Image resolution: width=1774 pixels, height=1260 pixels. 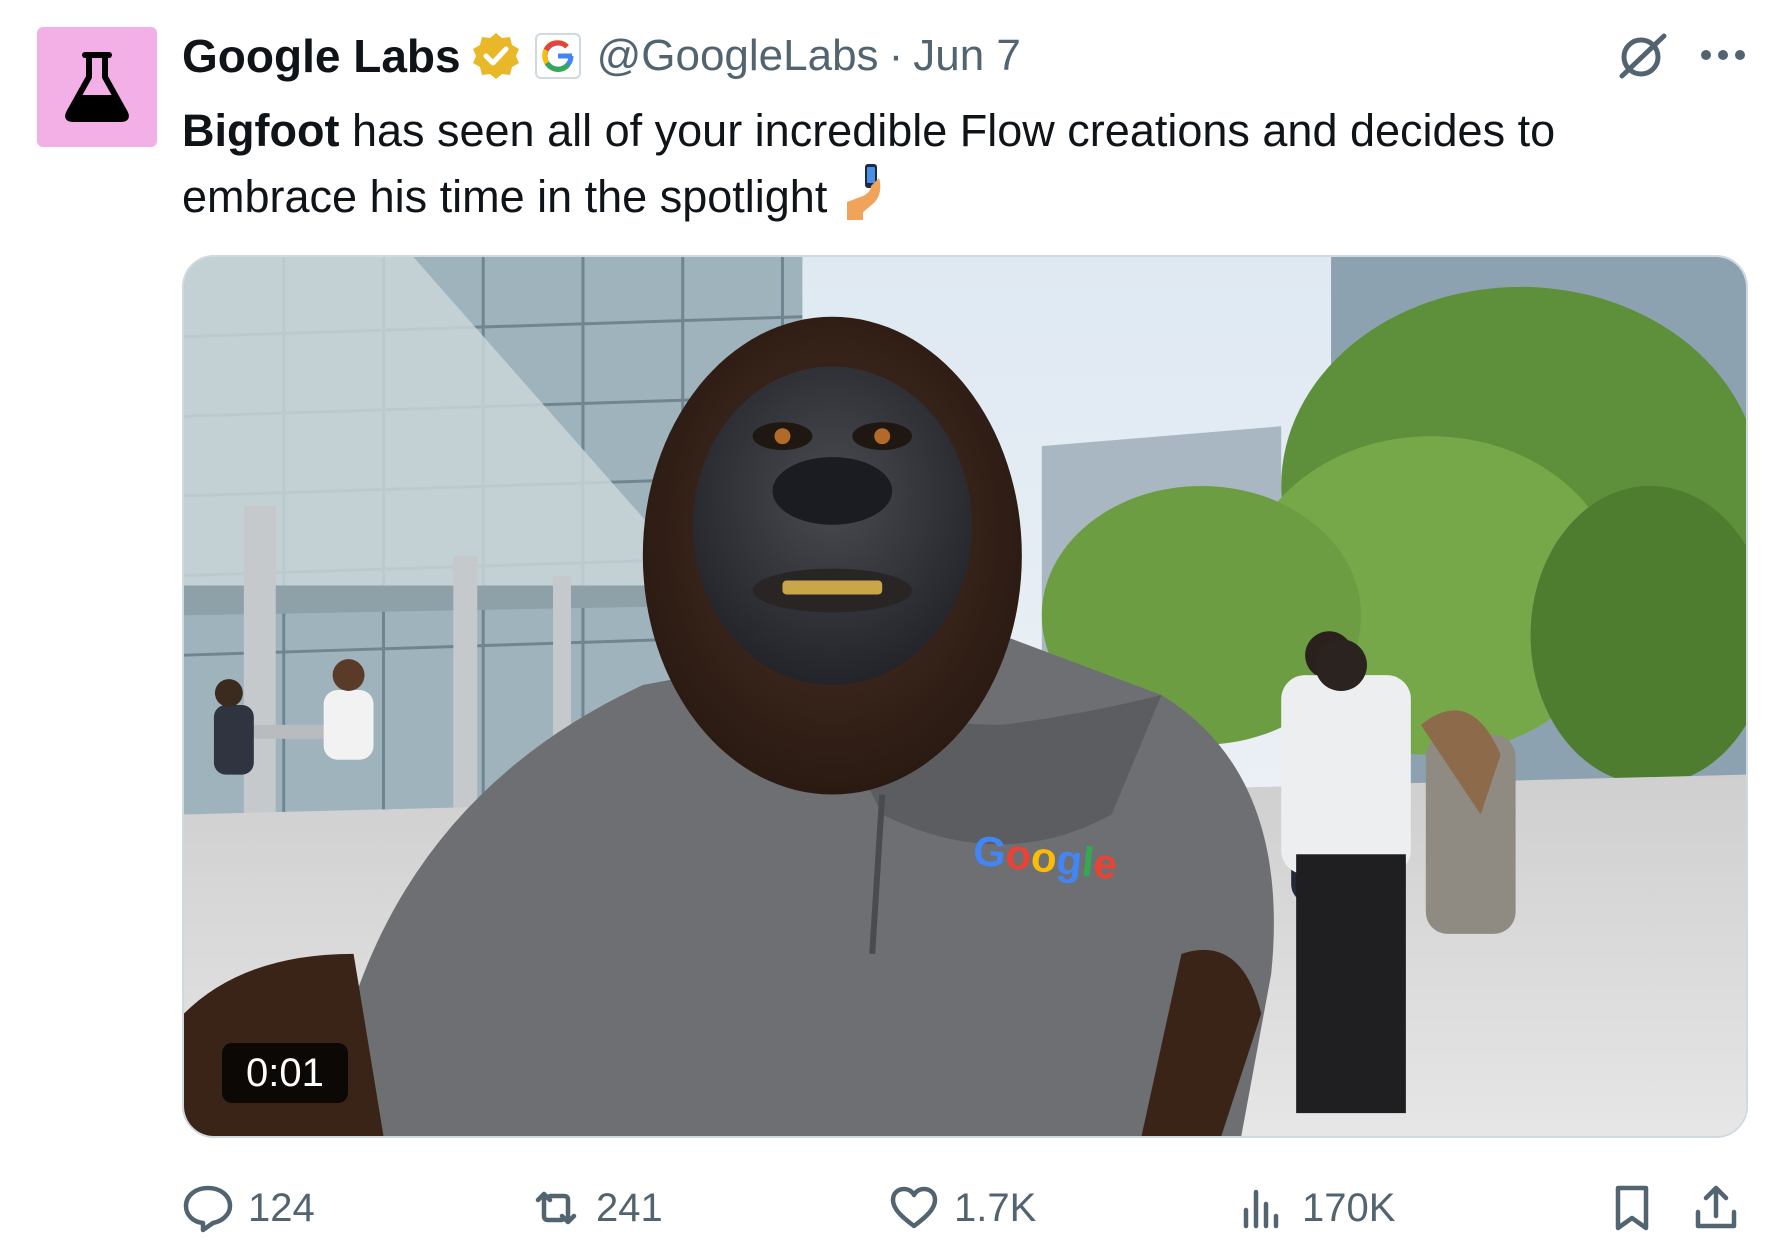 What do you see at coordinates (281, 1207) in the screenshot?
I see `reply-count: 124` at bounding box center [281, 1207].